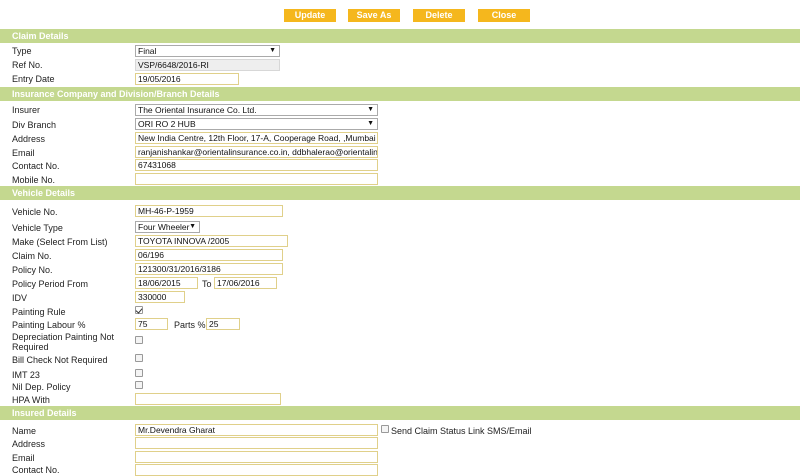  Describe the element at coordinates (49, 325) in the screenshot. I see `painting-labour-label: Painting Labour %` at that location.